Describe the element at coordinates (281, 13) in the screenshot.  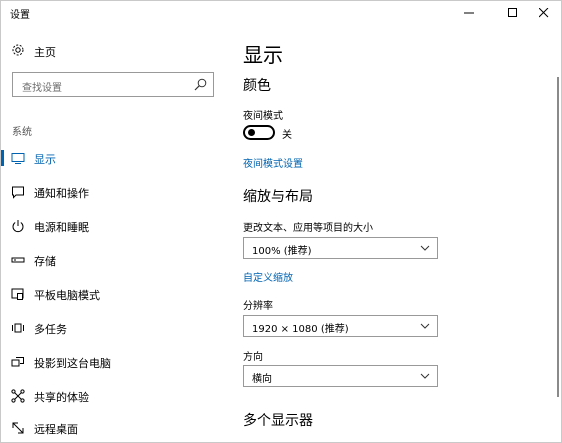
I see `title-bar: 设置` at that location.